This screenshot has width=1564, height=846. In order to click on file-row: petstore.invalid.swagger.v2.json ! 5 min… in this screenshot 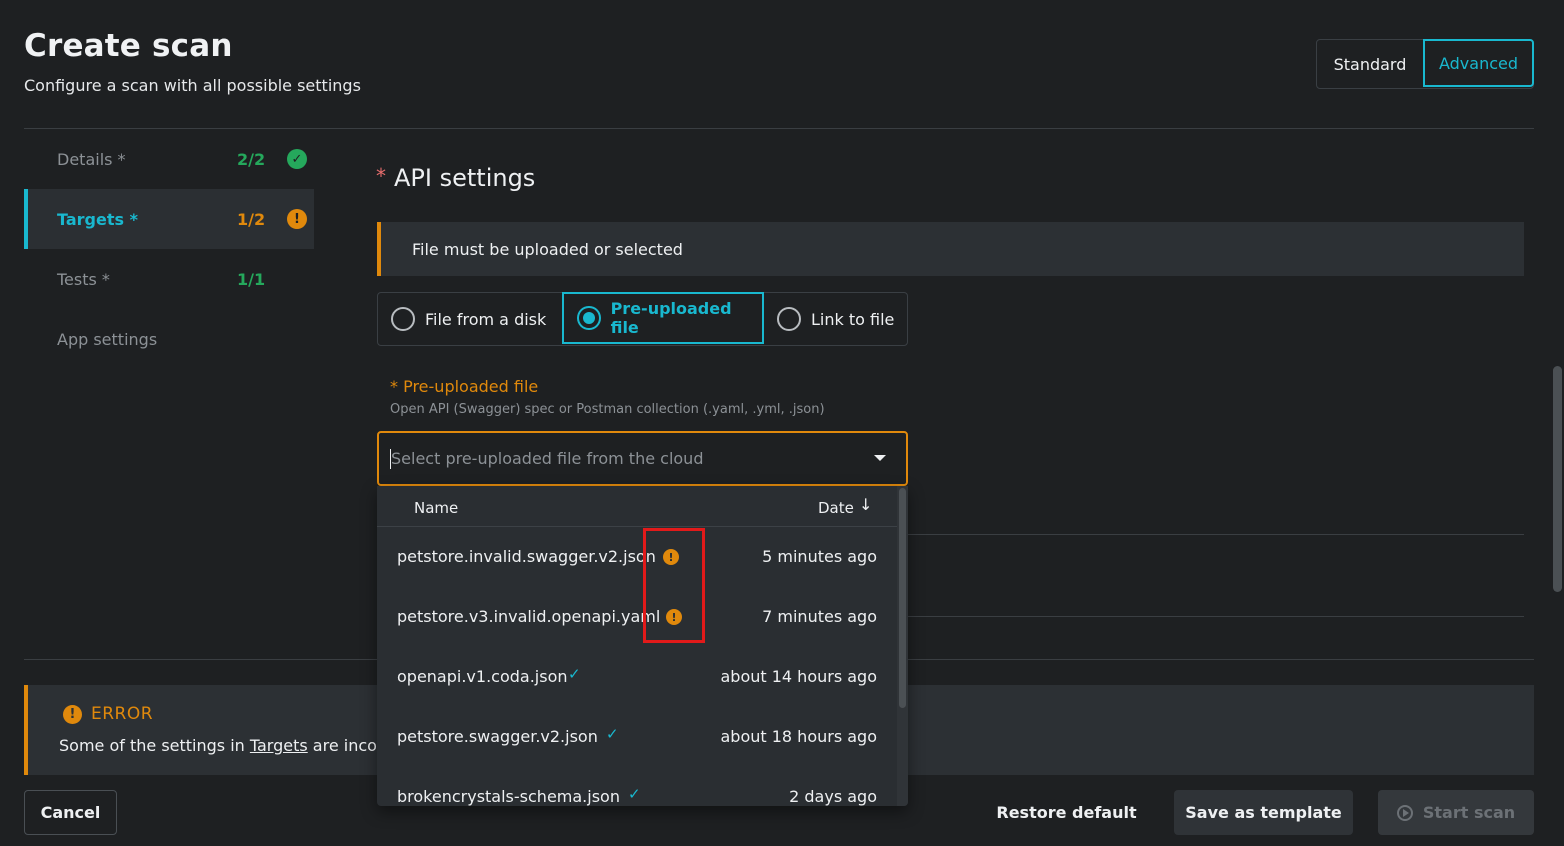, I will do `click(637, 557)`.